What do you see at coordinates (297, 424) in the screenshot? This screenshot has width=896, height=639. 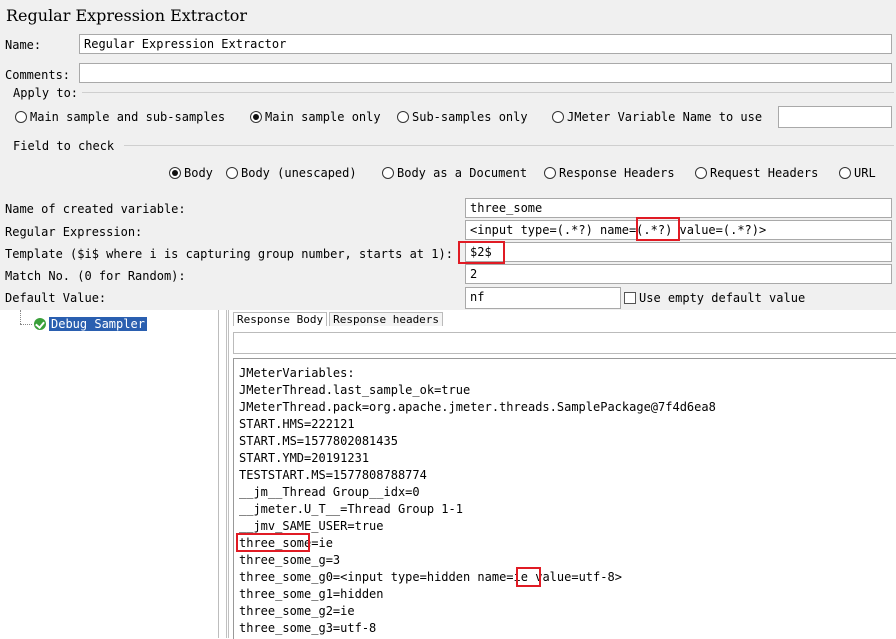 I see `response-line: START.HMS=222121` at bounding box center [297, 424].